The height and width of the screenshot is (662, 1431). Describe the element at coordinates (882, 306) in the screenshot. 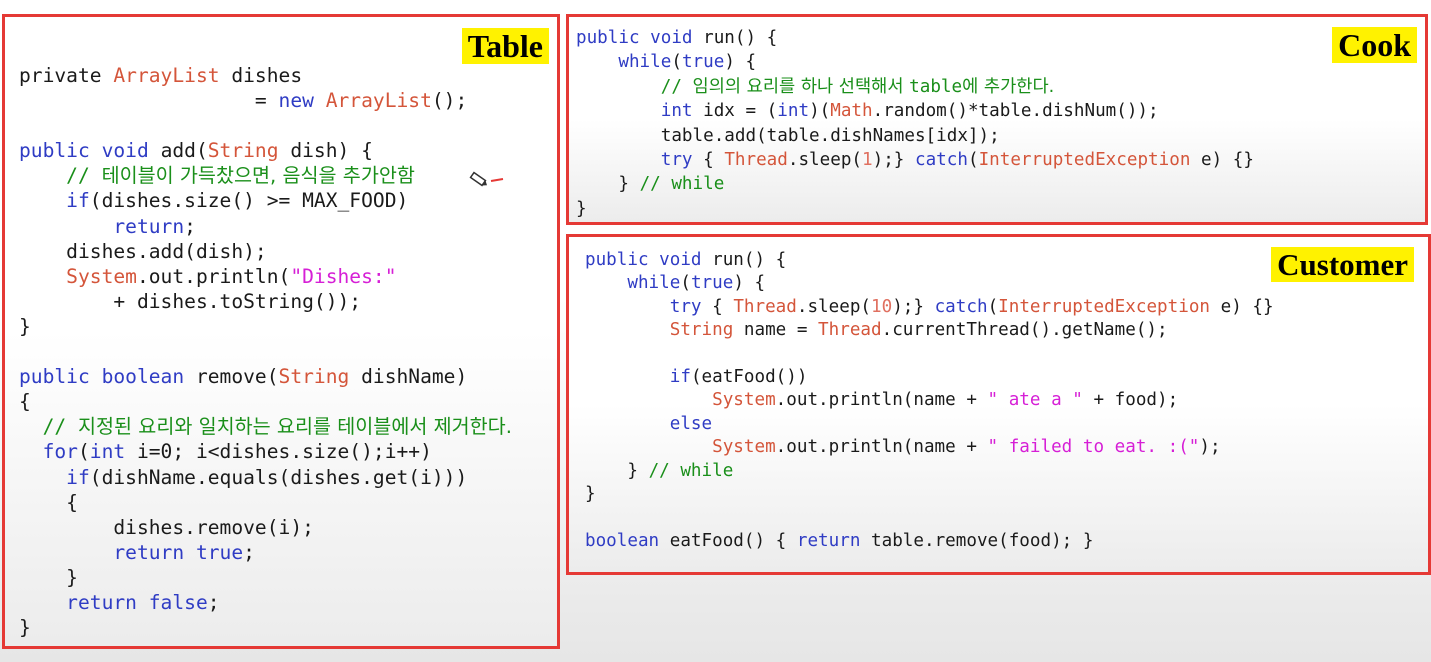

I see `code-token: 10` at that location.